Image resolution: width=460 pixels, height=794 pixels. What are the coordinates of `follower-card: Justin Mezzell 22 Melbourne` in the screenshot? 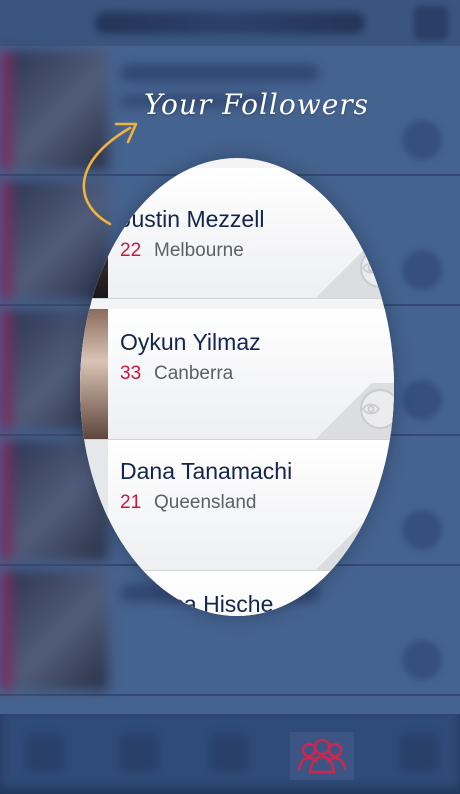 It's located at (237, 233).